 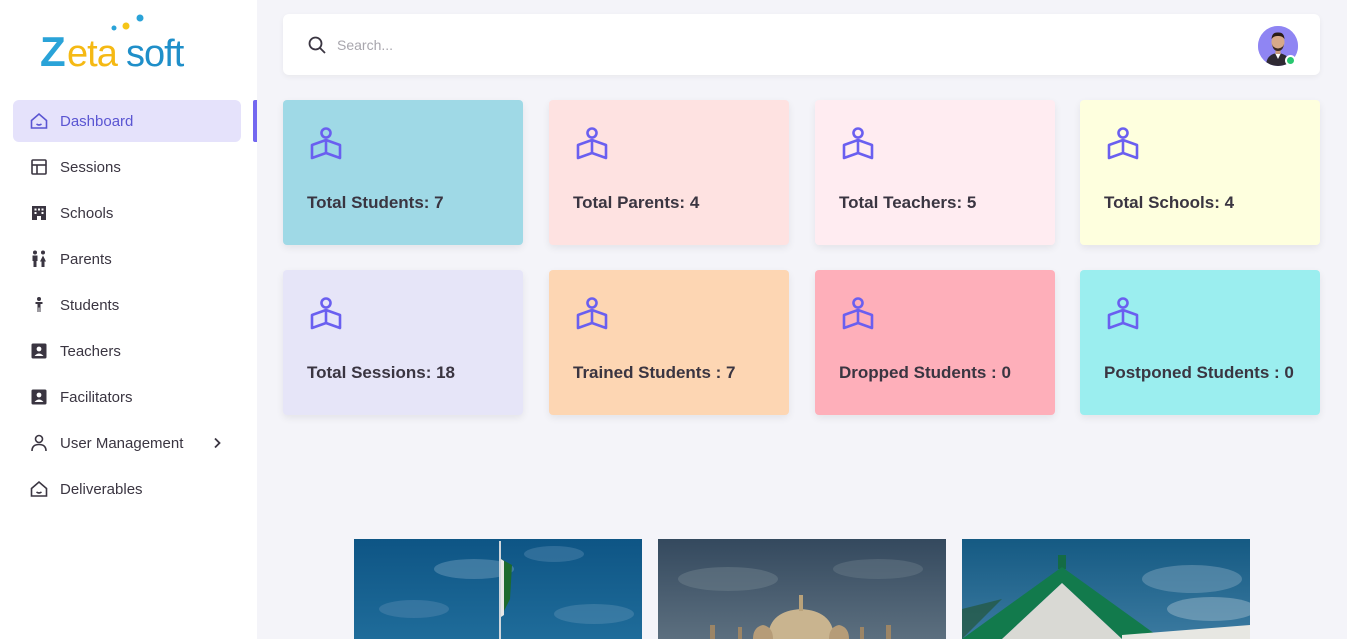 I want to click on stat-card-dropped-students: Dropped Students : 0, so click(x=935, y=342).